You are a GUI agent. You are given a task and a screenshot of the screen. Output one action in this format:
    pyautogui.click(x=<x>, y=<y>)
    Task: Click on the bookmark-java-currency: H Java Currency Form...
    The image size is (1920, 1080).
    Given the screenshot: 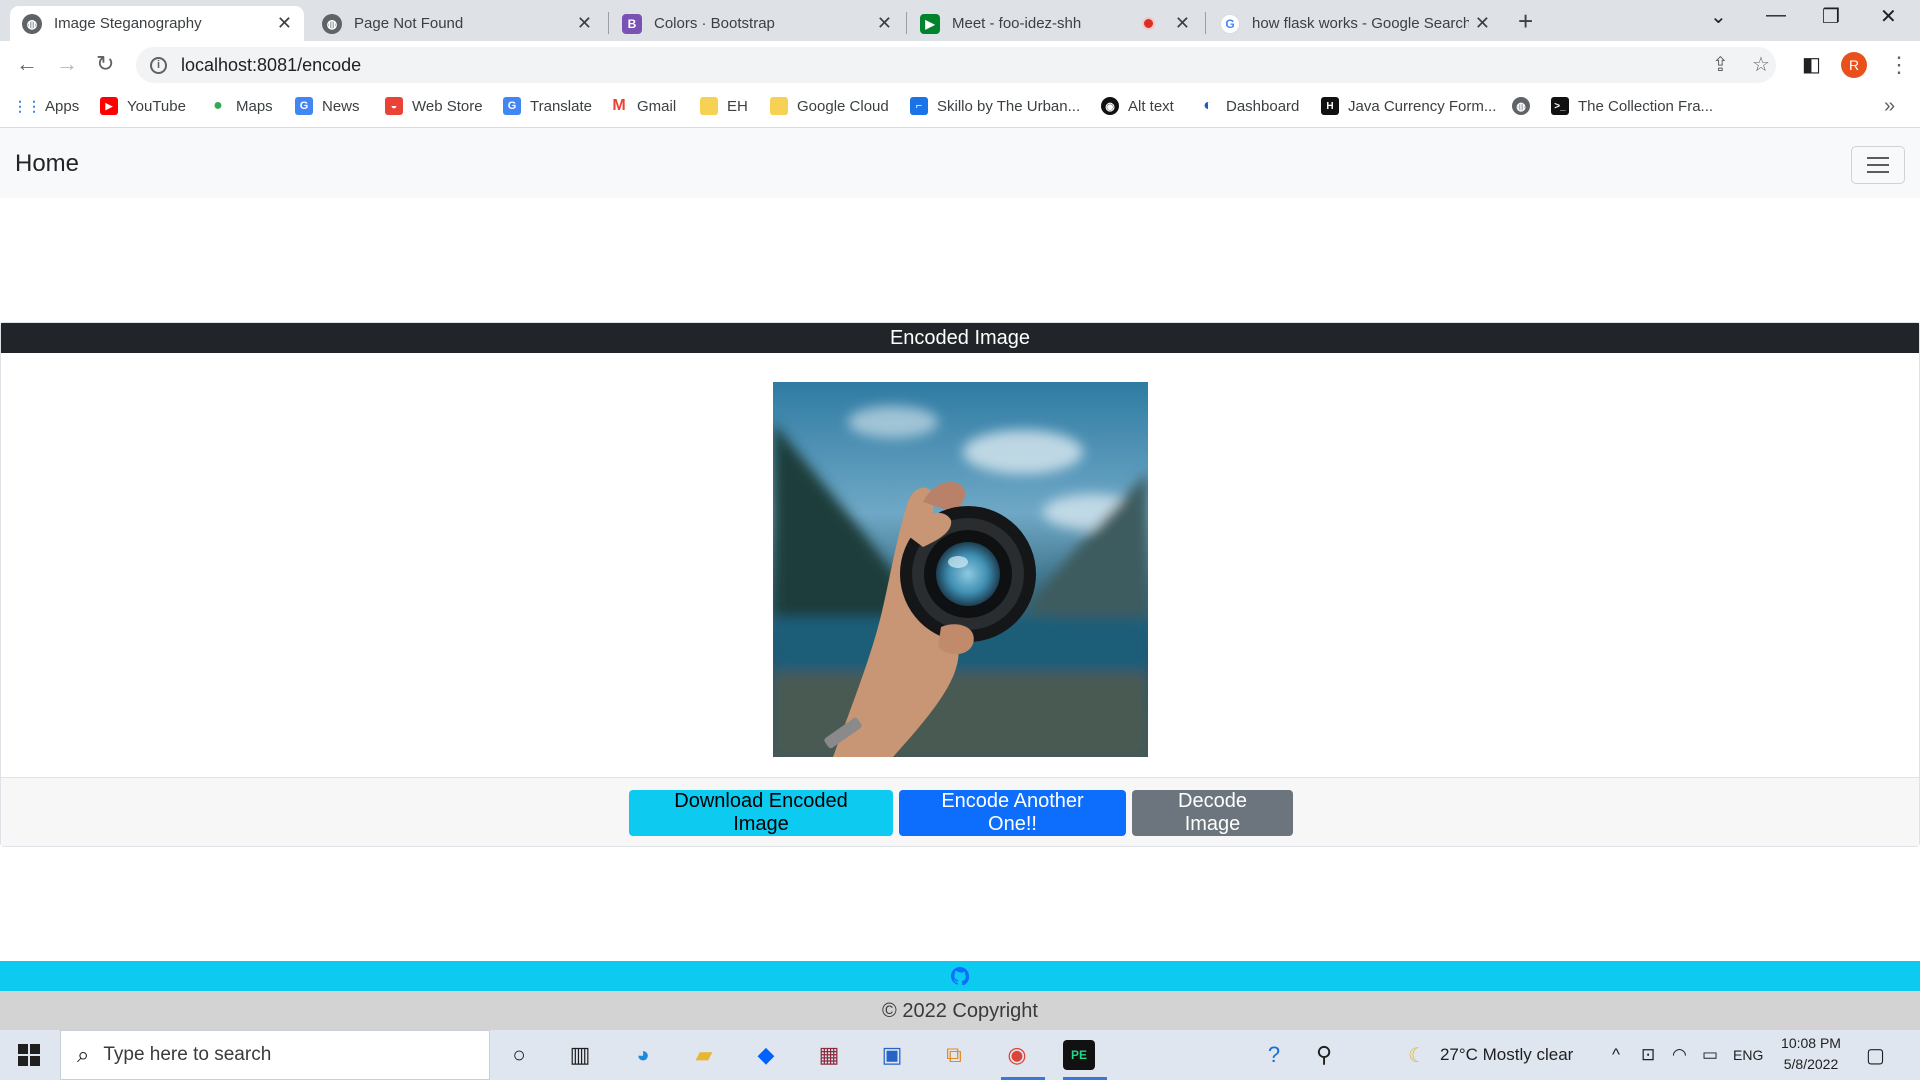 What is the action you would take?
    pyautogui.click(x=1408, y=106)
    